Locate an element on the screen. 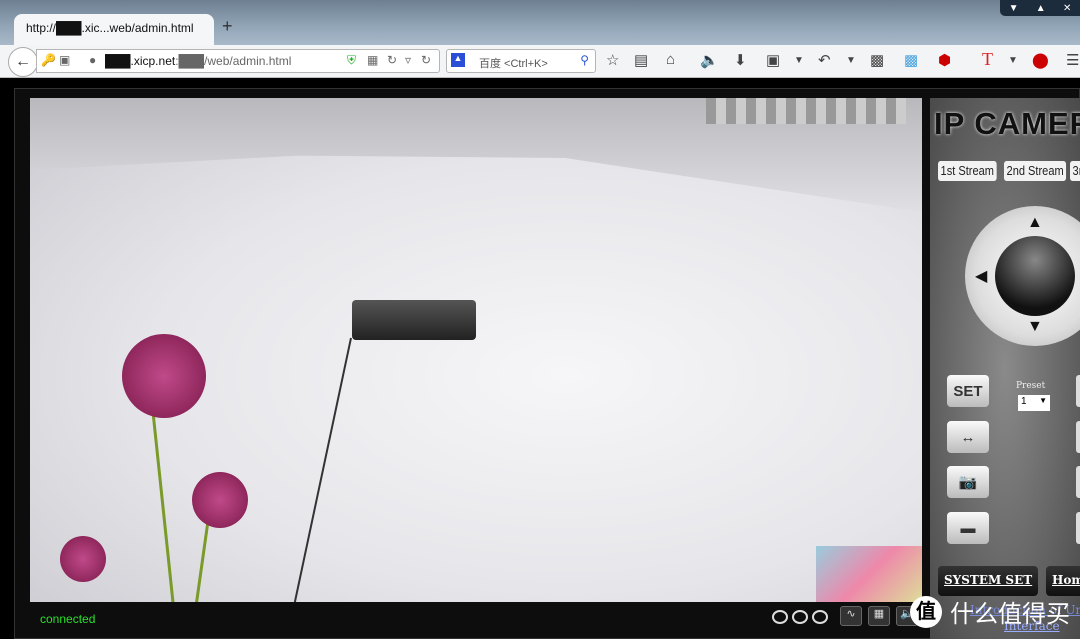  horizontal-arrows-icon: ↔ is located at coordinates (968, 437).